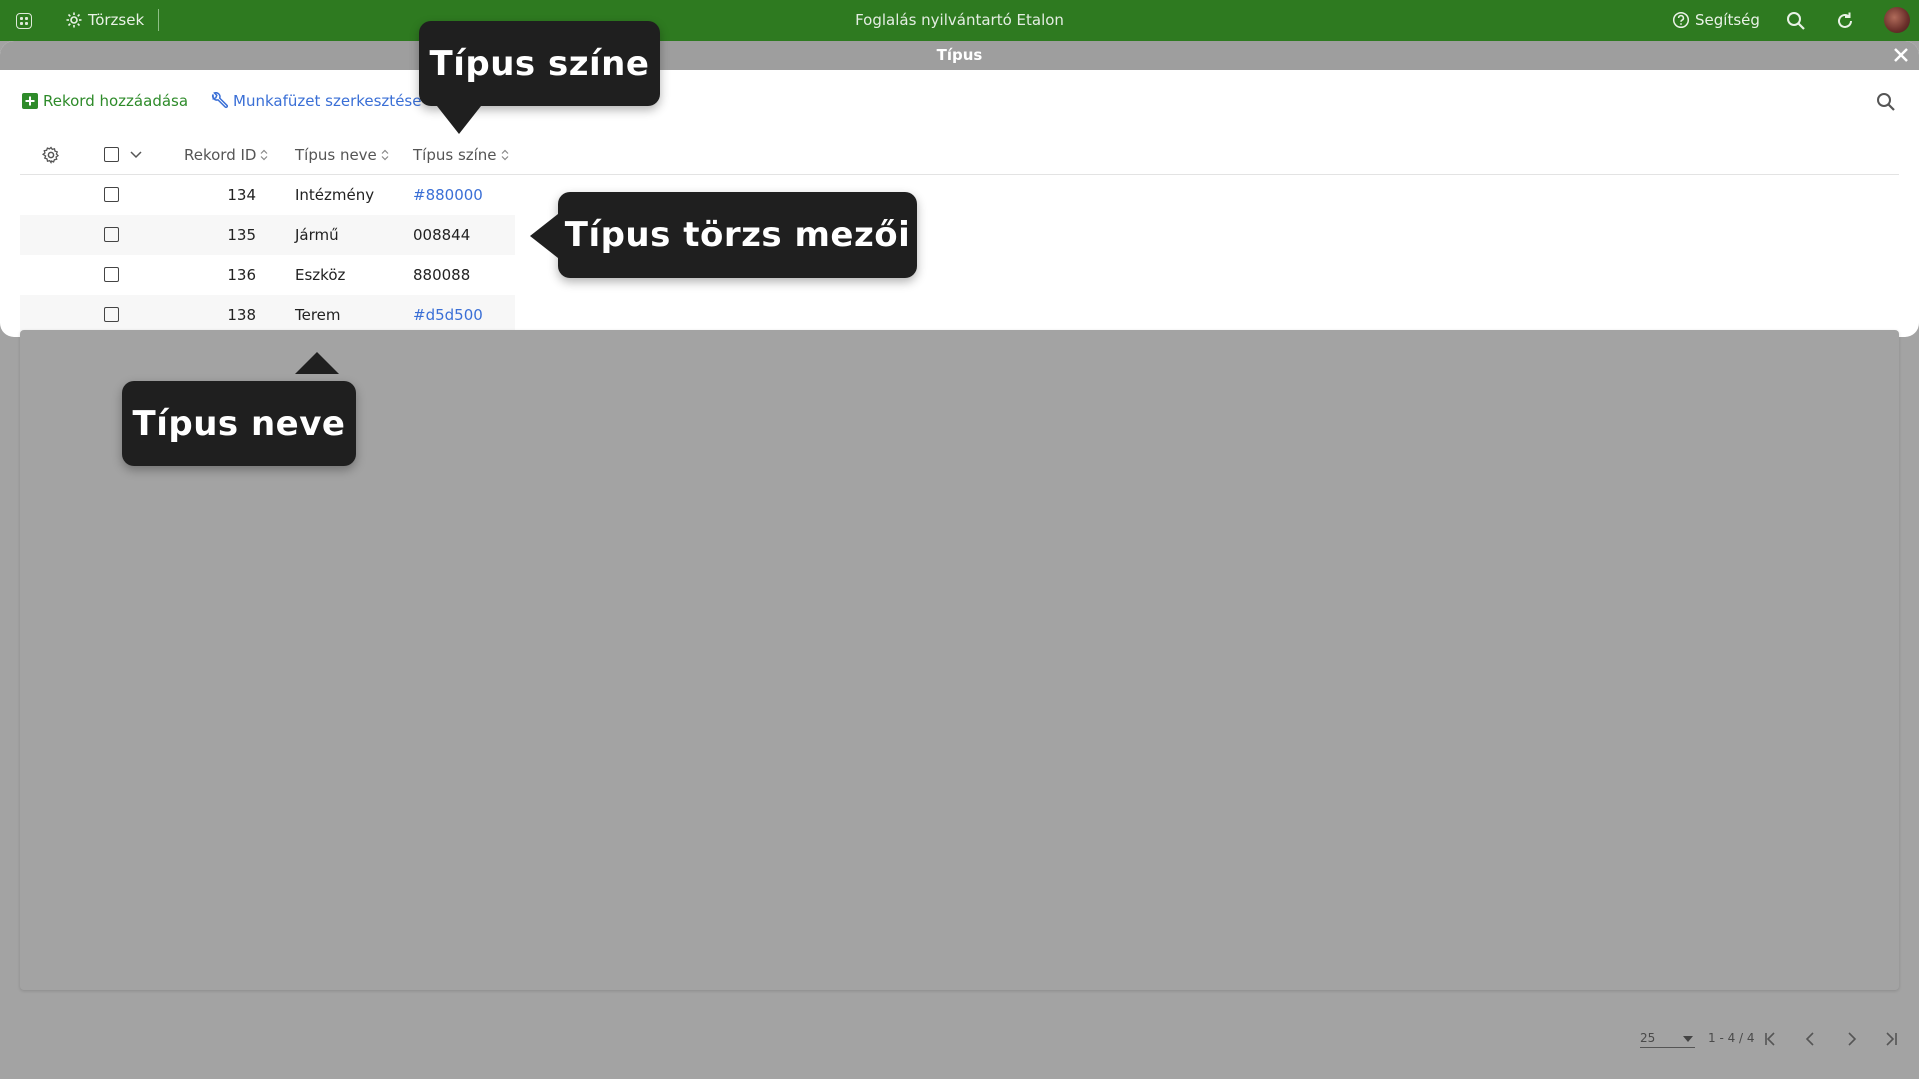 This screenshot has width=1919, height=1079. What do you see at coordinates (448, 195) in the screenshot?
I see `cell-type-color-link: #880000` at bounding box center [448, 195].